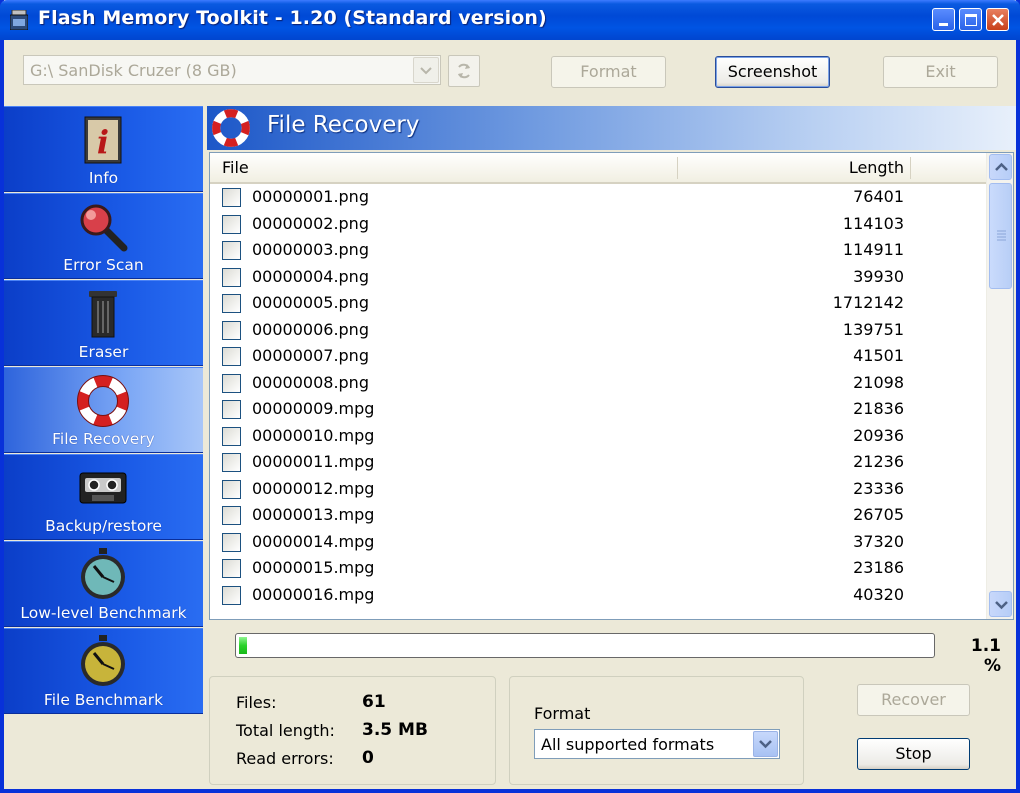 The image size is (1020, 793). What do you see at coordinates (598, 568) in the screenshot?
I see `table-row: 00000015.mpg 23186` at bounding box center [598, 568].